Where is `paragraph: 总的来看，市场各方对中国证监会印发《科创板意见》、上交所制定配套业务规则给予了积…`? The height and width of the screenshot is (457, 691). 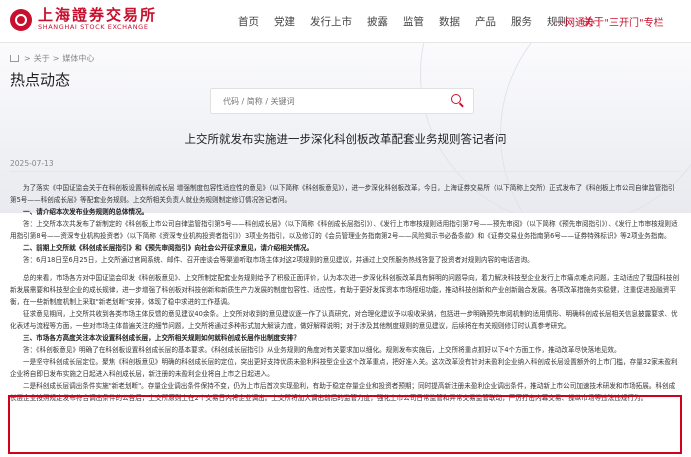 paragraph: 总的来看，市场各方对中国证监会印发《科创板意见》、上交所制定配套业务规则给予了积… is located at coordinates (345, 290).